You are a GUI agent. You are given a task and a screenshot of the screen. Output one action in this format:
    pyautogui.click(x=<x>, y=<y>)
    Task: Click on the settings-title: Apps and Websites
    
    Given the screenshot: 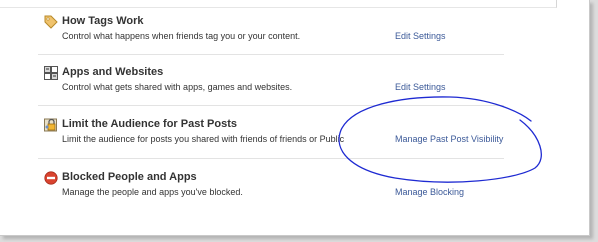 What is the action you would take?
    pyautogui.click(x=113, y=72)
    